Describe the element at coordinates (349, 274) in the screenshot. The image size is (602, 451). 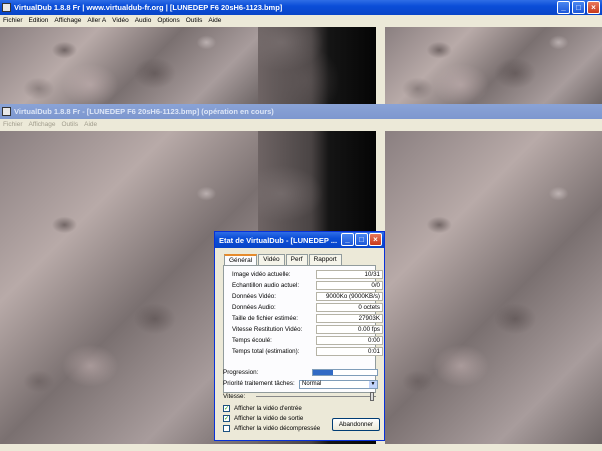
I see `stat-value: 10/31` at that location.